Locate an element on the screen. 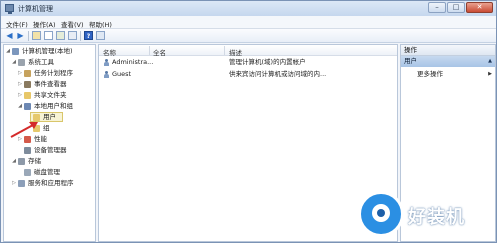 The image size is (497, 243). menu-bar: 文件(F) 操作(A) 查看(V) 帮助(H) is located at coordinates (248, 22).